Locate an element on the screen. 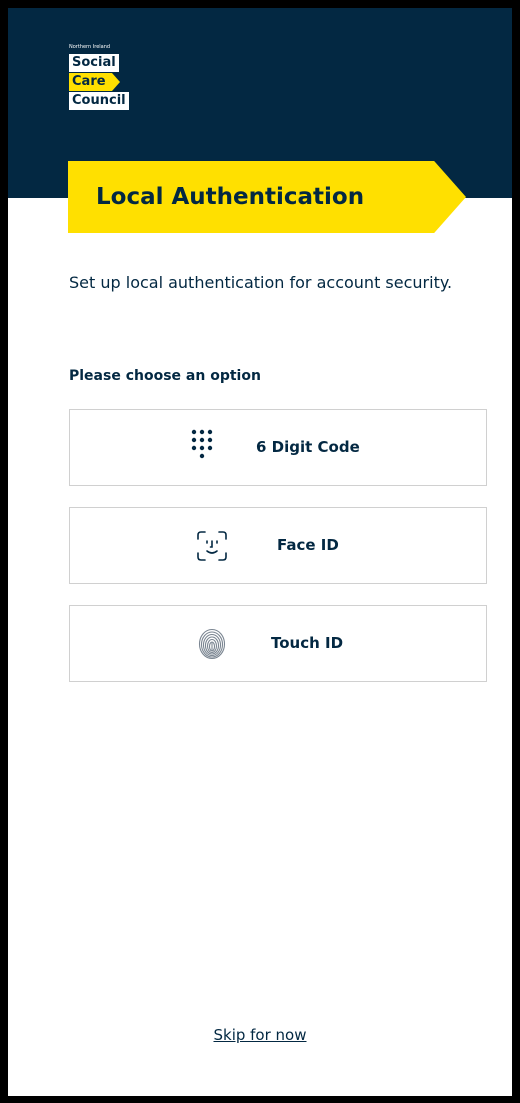 This screenshot has height=1103, width=520. keypad-icon is located at coordinates (202, 443).